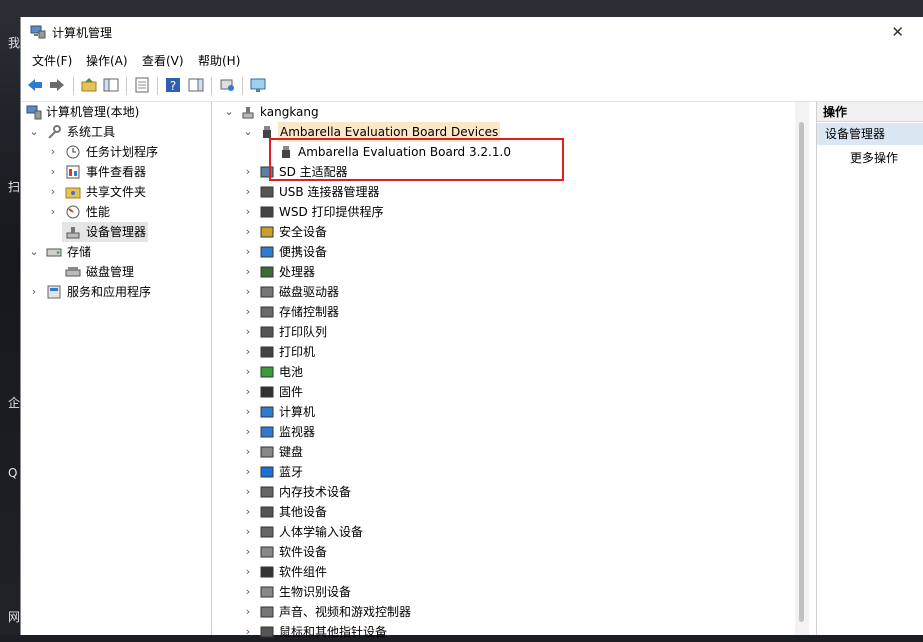 The height and width of the screenshot is (642, 923). What do you see at coordinates (163, 60) in the screenshot?
I see `menu-view: 查看(V)` at bounding box center [163, 60].